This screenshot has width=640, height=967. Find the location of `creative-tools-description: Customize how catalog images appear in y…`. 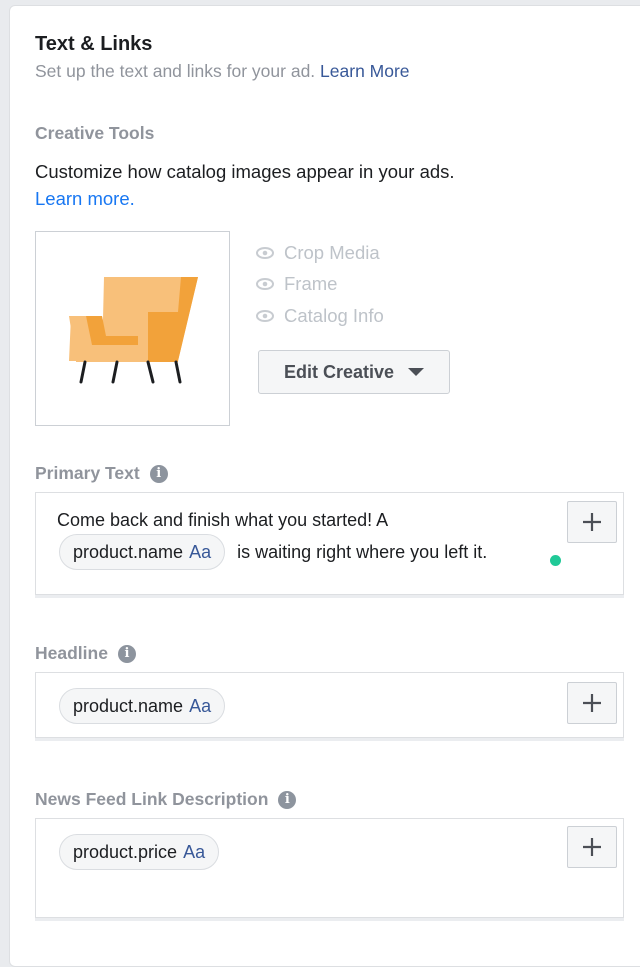

creative-tools-description: Customize how catalog images appear in y… is located at coordinates (245, 171).